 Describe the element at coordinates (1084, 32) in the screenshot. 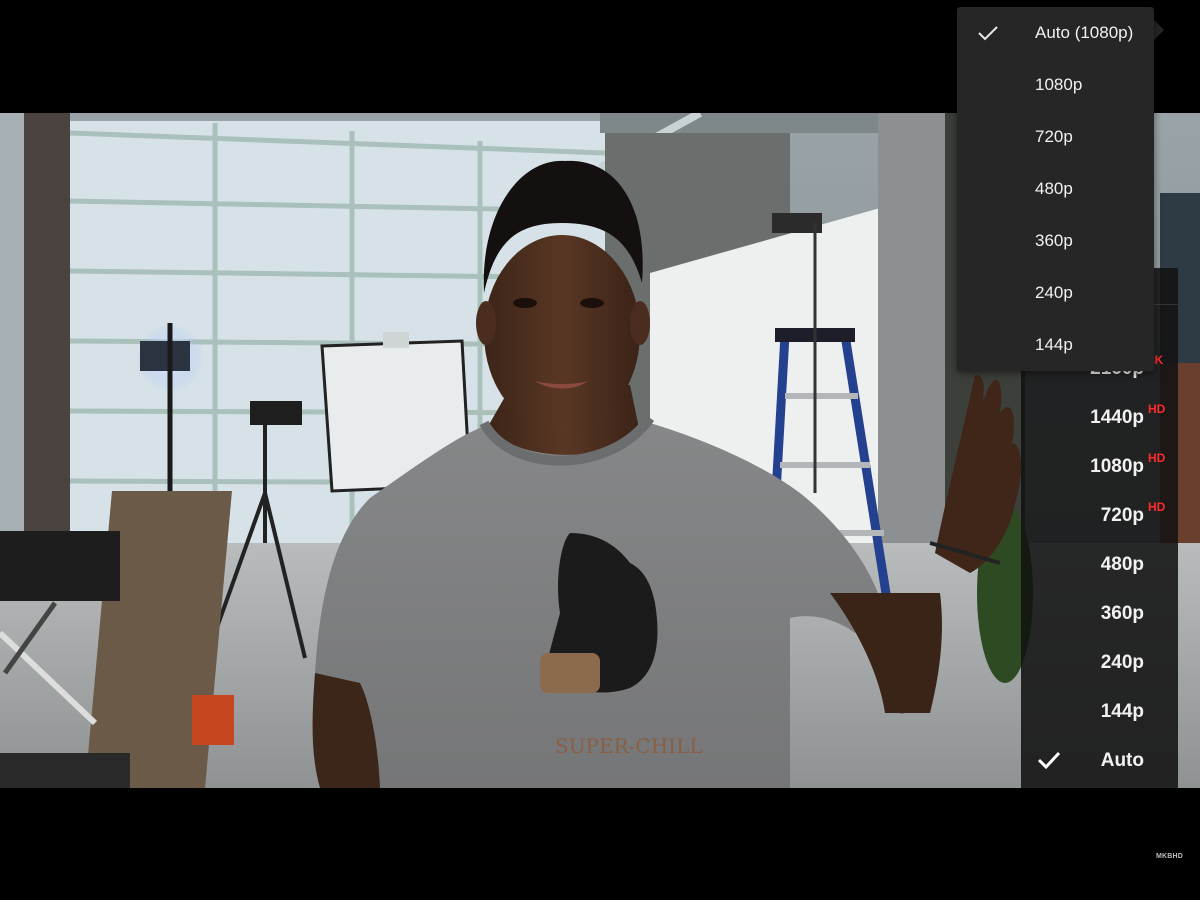

I see `quality-option-label: Auto (1080p)` at that location.